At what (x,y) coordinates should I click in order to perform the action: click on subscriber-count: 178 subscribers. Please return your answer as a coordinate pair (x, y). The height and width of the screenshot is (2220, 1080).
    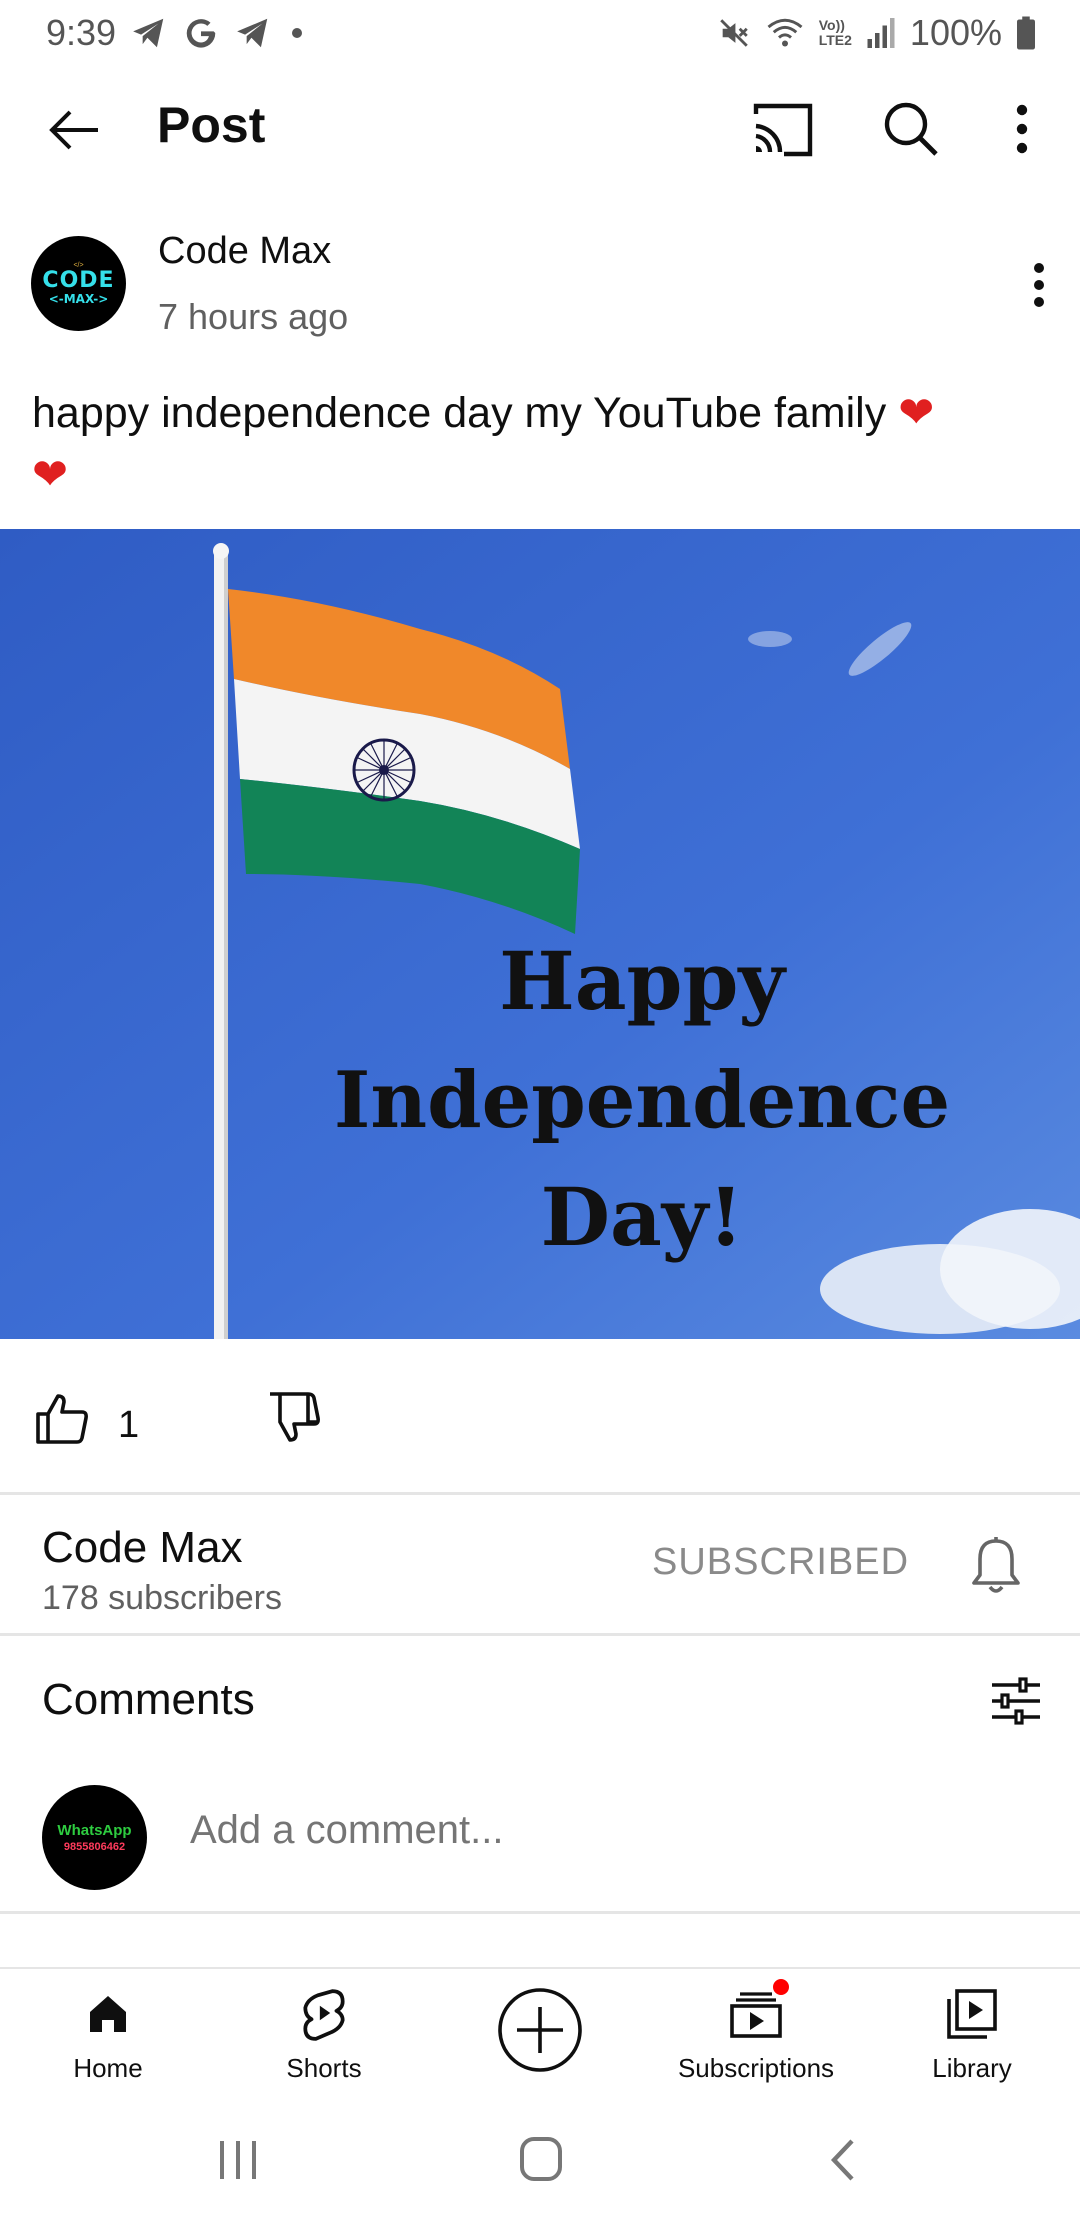
    Looking at the image, I should click on (162, 1598).